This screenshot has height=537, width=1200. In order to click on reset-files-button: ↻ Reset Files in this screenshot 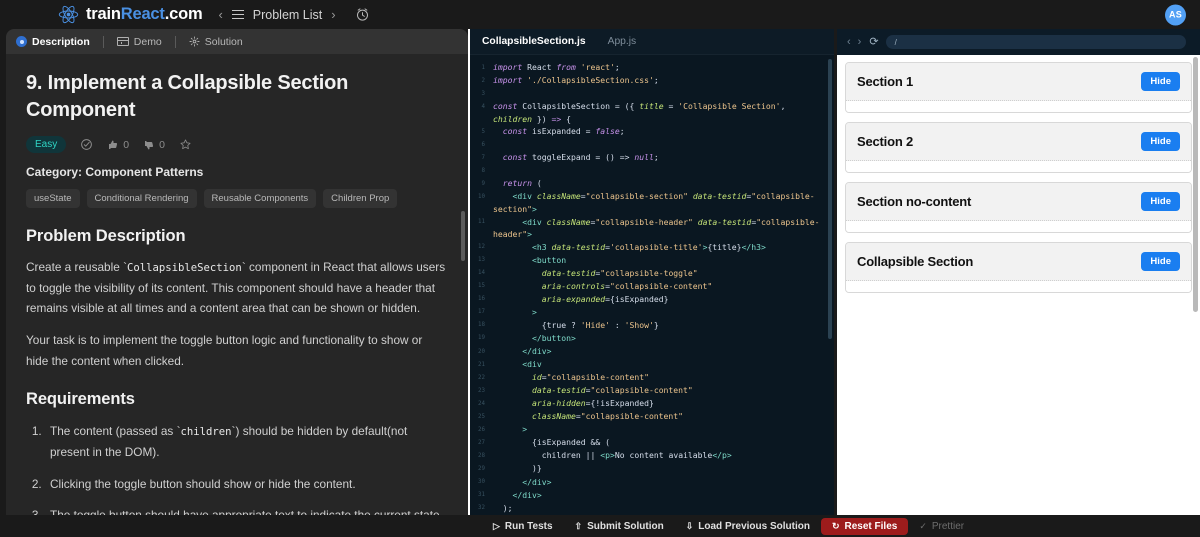, I will do `click(864, 526)`.